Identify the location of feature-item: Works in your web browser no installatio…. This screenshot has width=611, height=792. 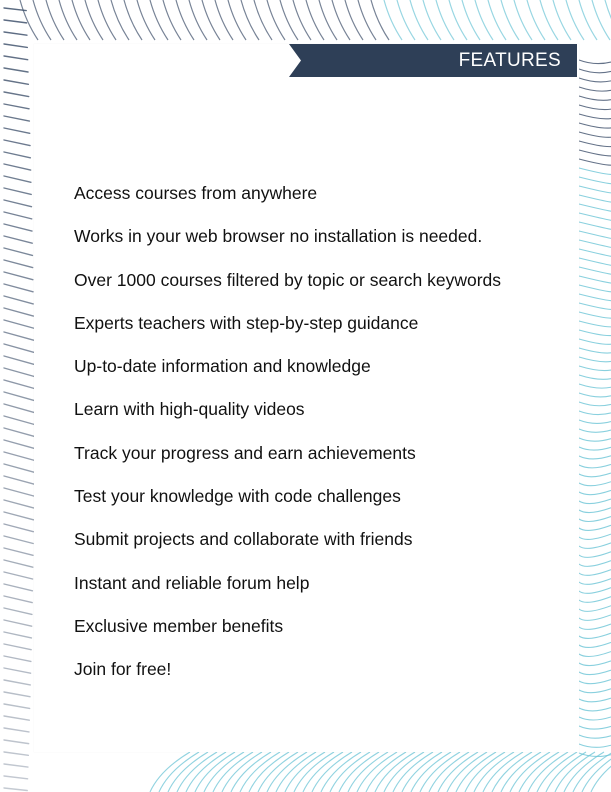
(278, 236).